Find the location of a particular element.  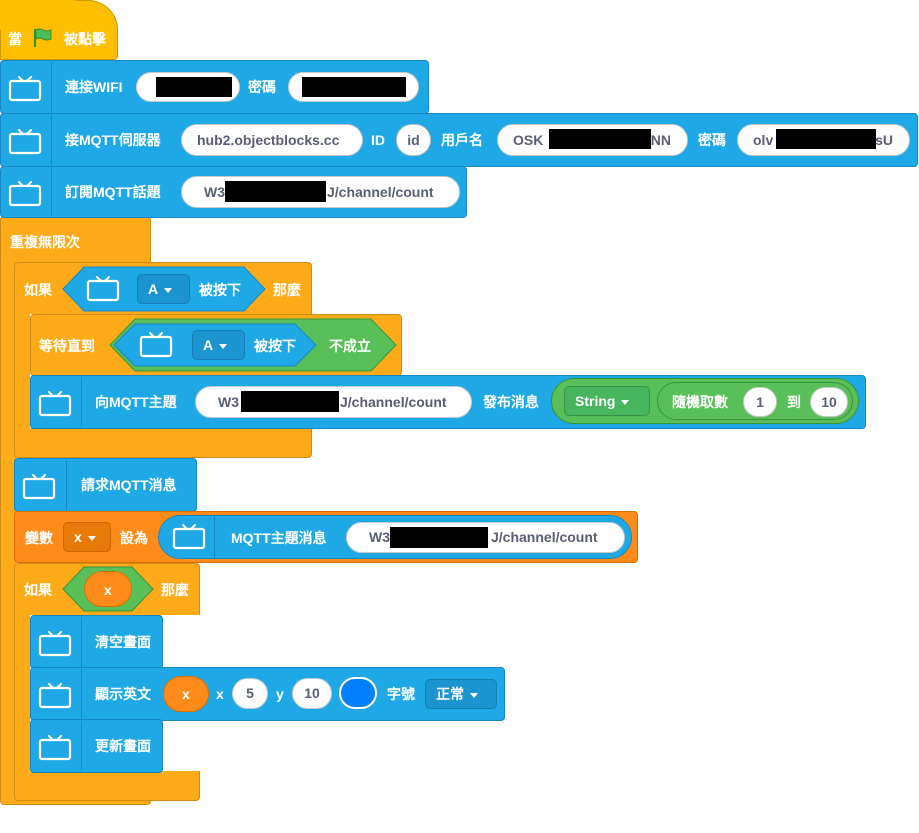

publish-msg-label: 發布消息 is located at coordinates (511, 402).